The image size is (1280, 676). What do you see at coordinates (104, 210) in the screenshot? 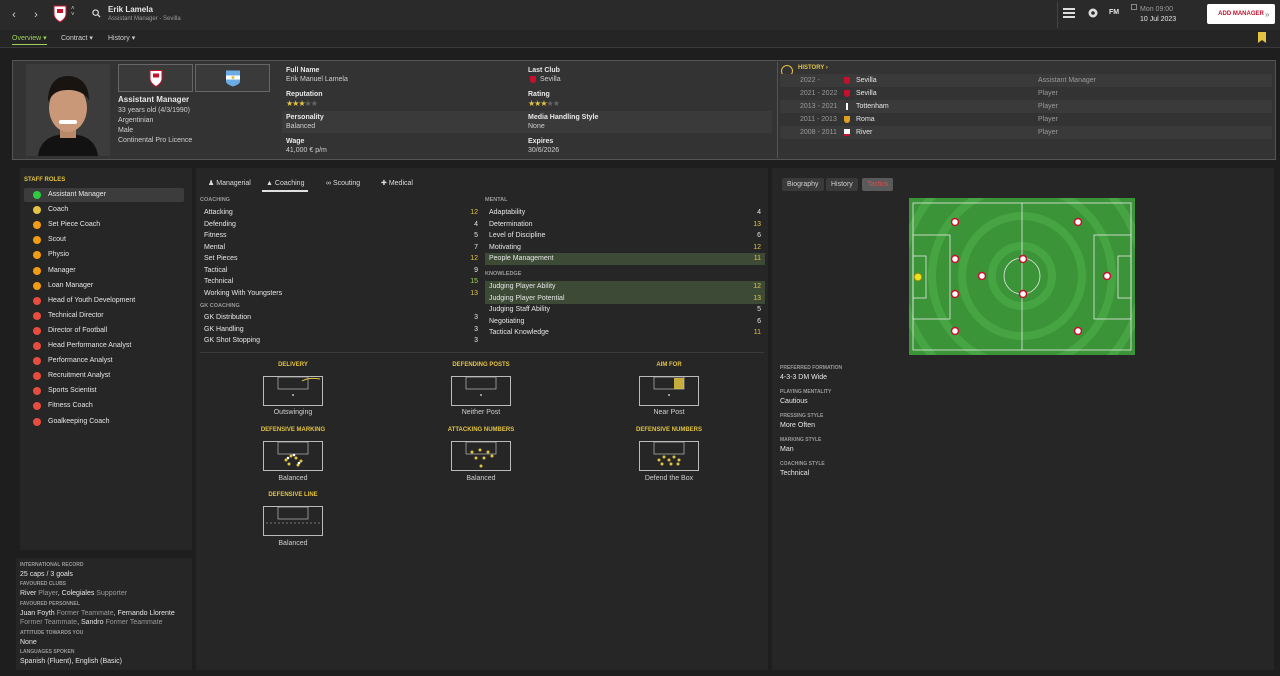
I see `staff-role-item: Coach` at bounding box center [104, 210].